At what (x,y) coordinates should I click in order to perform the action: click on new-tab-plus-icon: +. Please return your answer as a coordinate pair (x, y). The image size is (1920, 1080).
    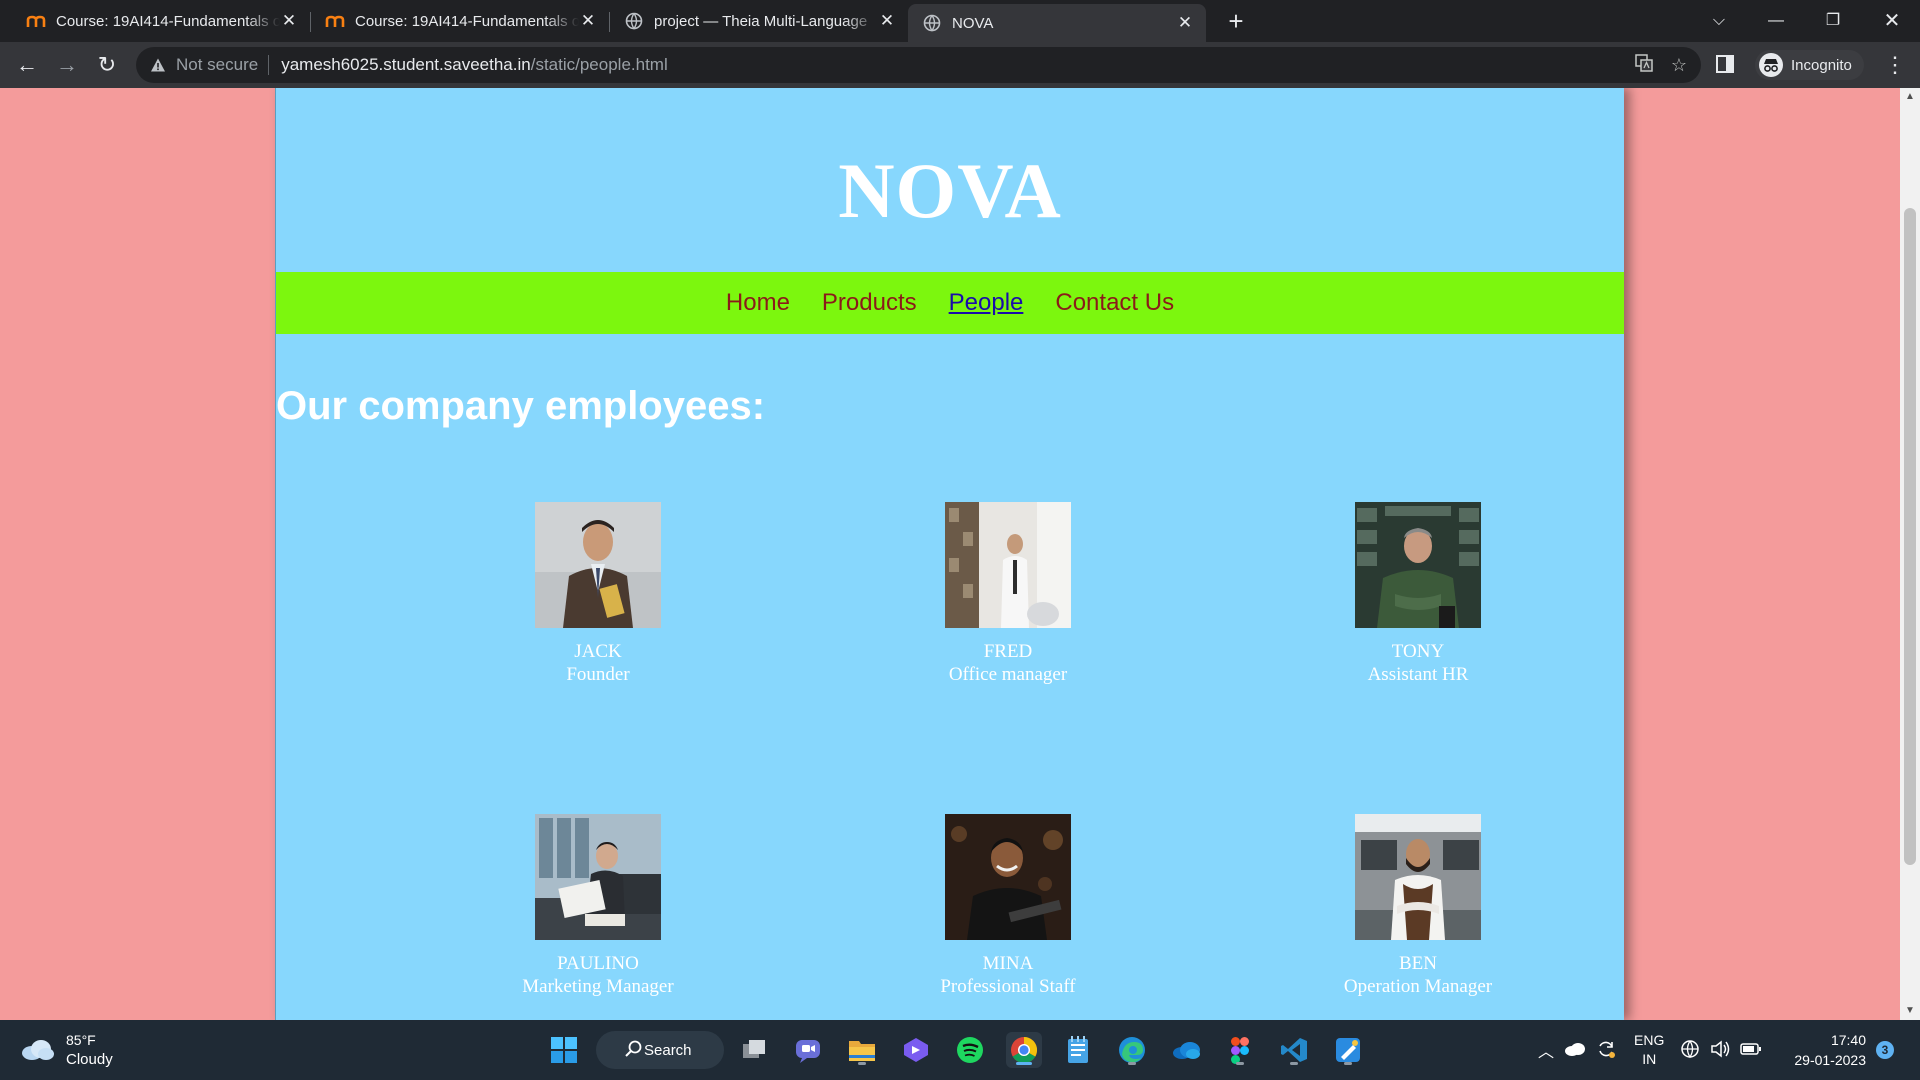
    Looking at the image, I should click on (1236, 21).